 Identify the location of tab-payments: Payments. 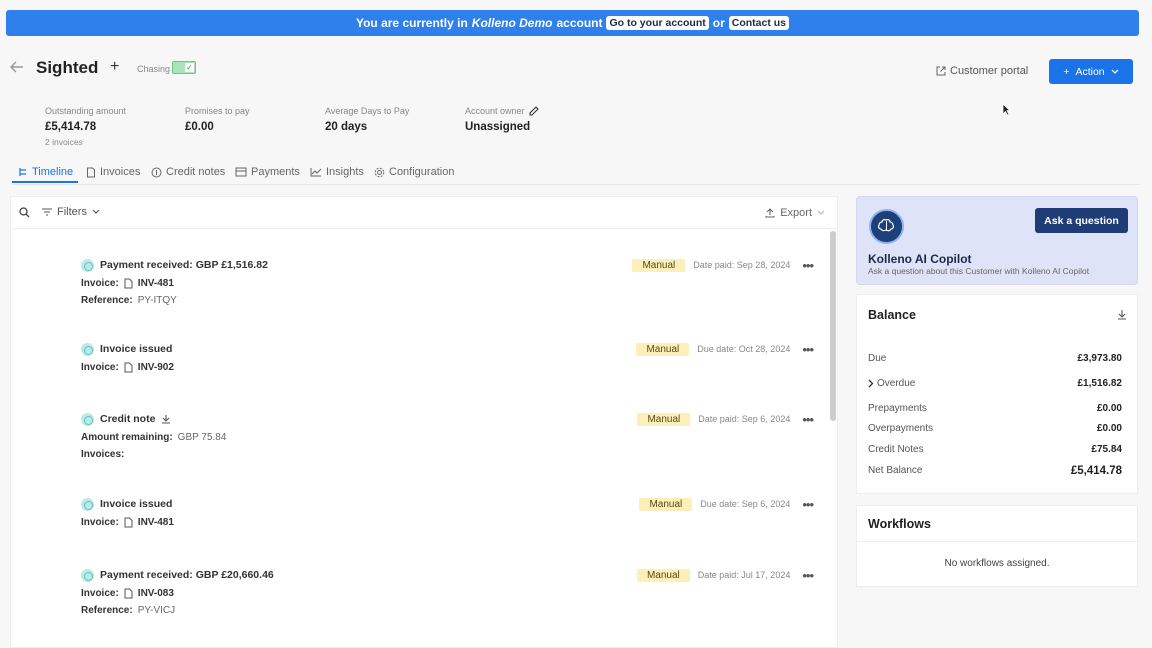
(267, 172).